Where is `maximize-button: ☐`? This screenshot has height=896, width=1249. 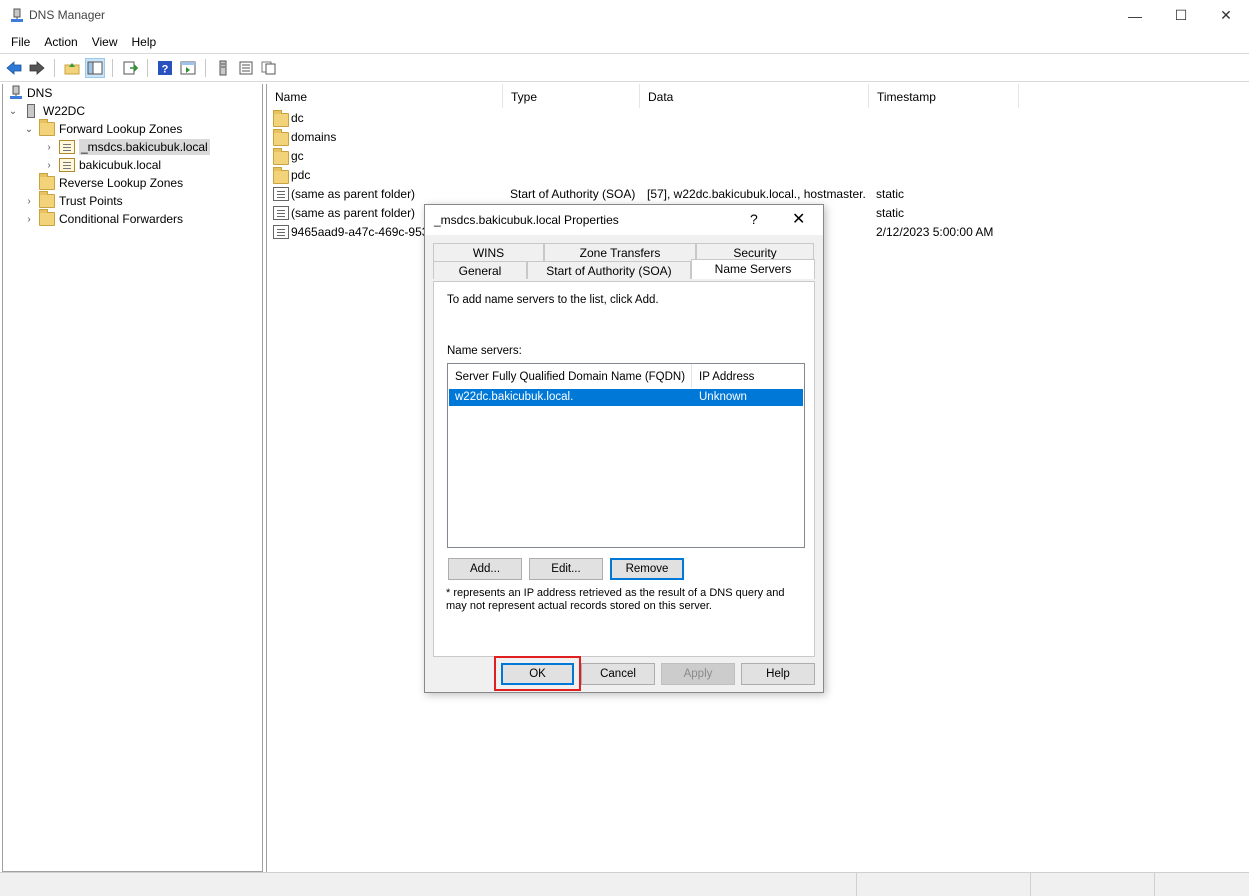
maximize-button: ☐ is located at coordinates (1181, 15).